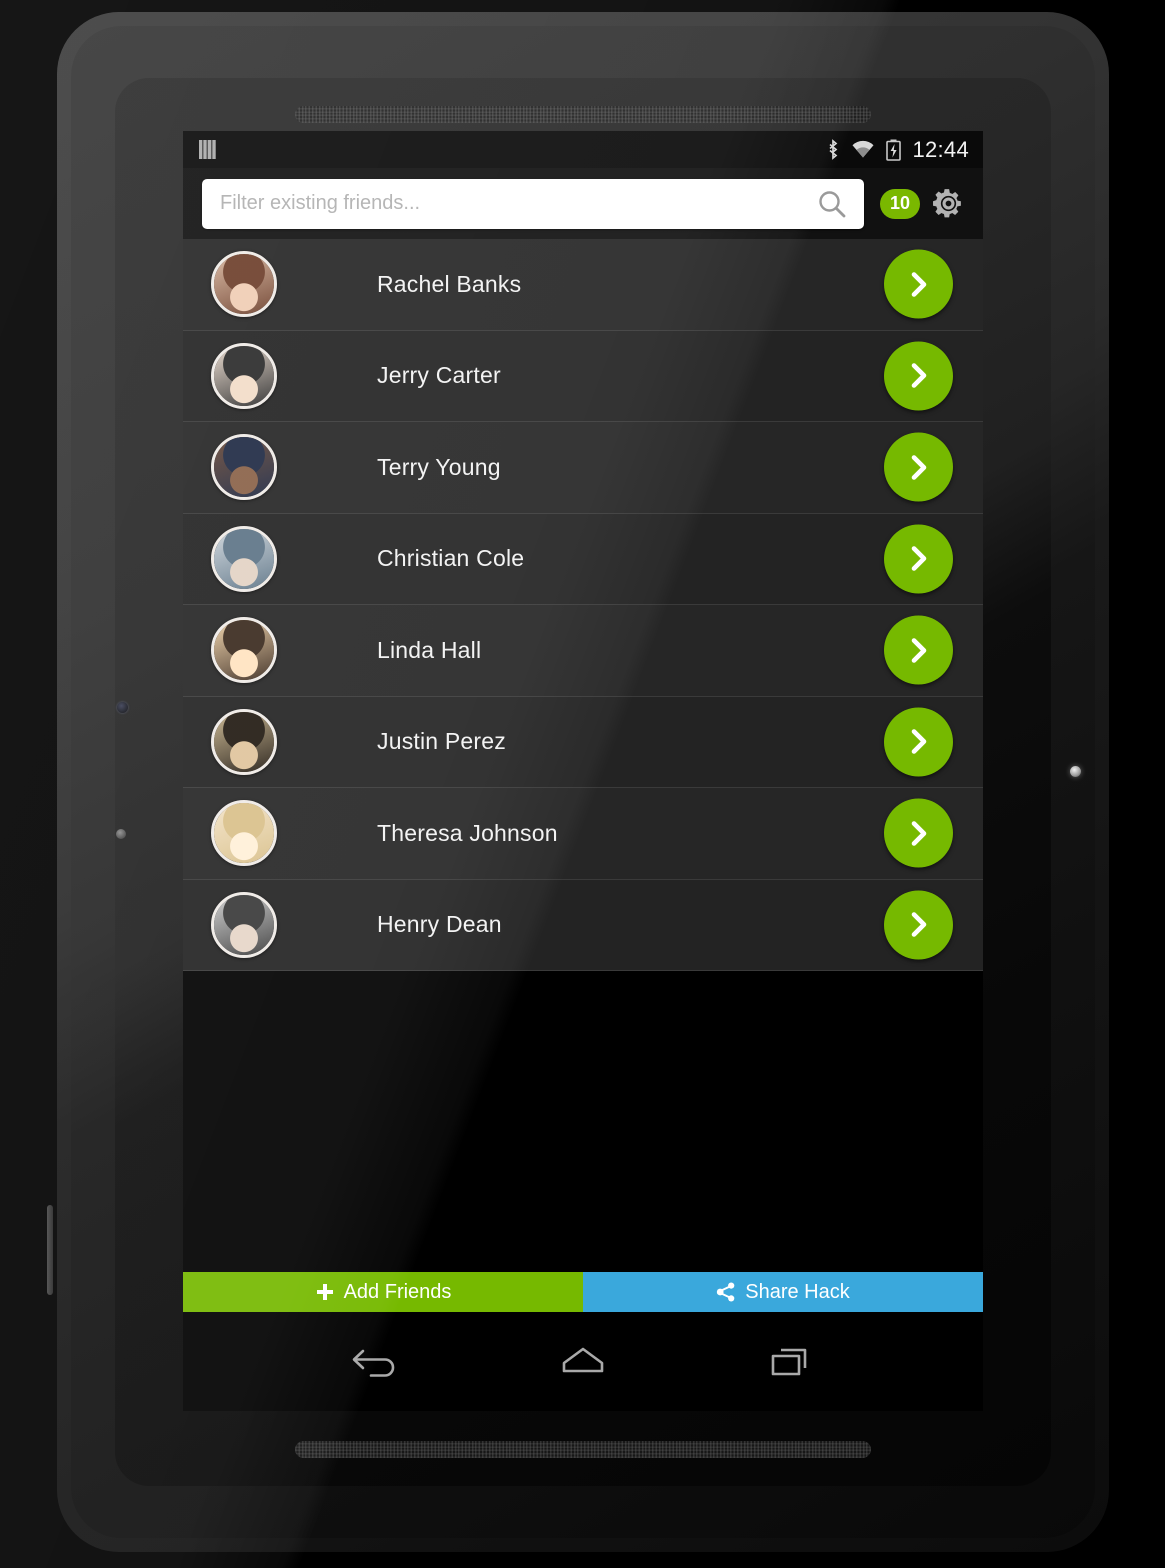  Describe the element at coordinates (583, 114) in the screenshot. I see `top-speaker-grille` at that location.